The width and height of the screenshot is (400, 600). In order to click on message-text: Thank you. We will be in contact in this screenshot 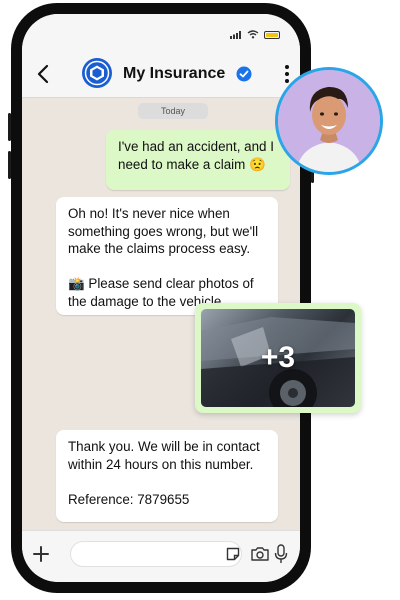, I will do `click(164, 446)`.